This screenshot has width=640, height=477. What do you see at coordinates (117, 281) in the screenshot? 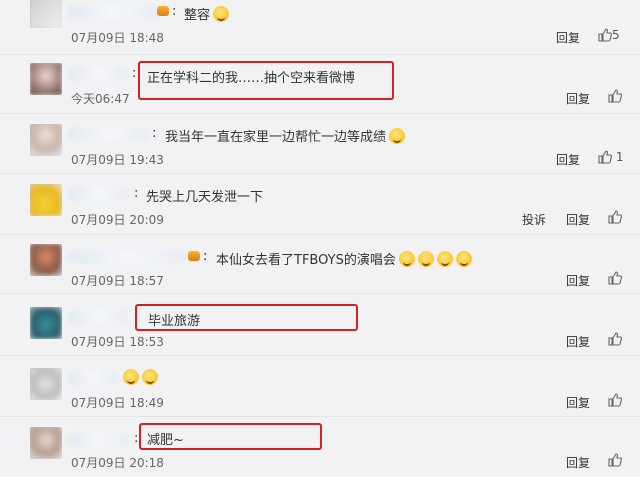
I see `comment-time: 07月09日 18:57` at bounding box center [117, 281].